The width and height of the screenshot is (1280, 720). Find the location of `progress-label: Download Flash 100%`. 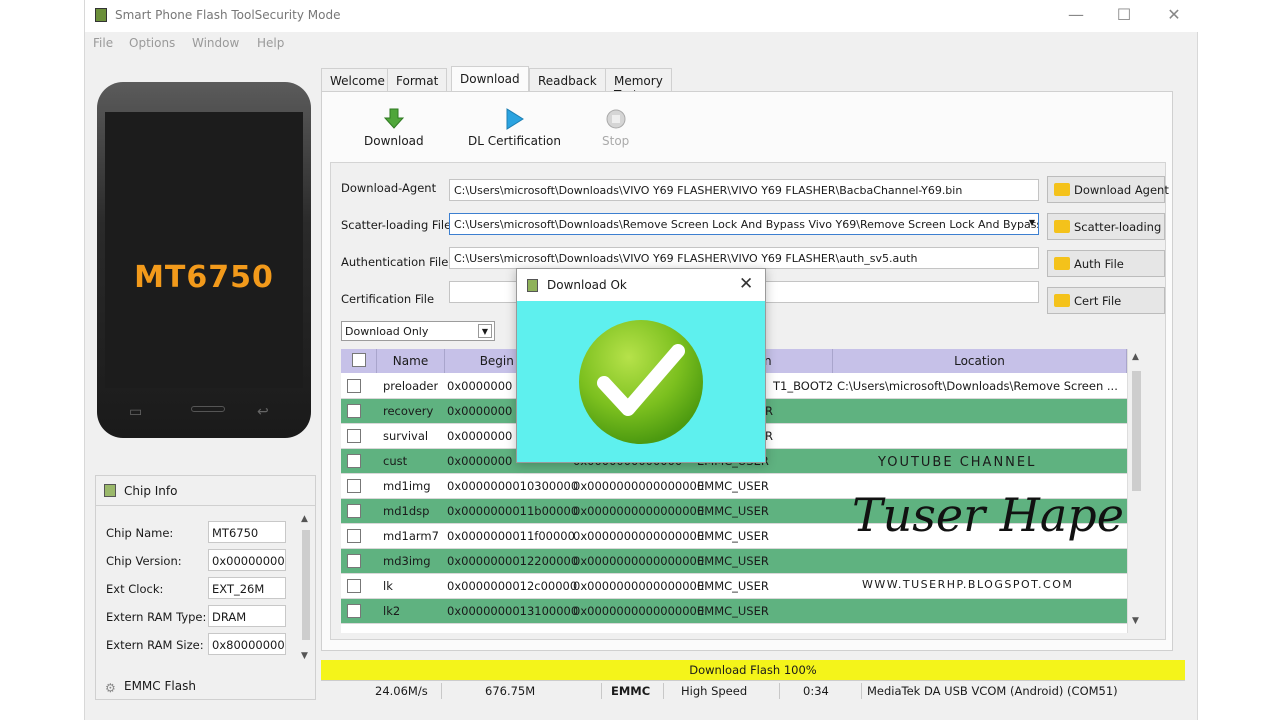

progress-label: Download Flash 100% is located at coordinates (753, 670).